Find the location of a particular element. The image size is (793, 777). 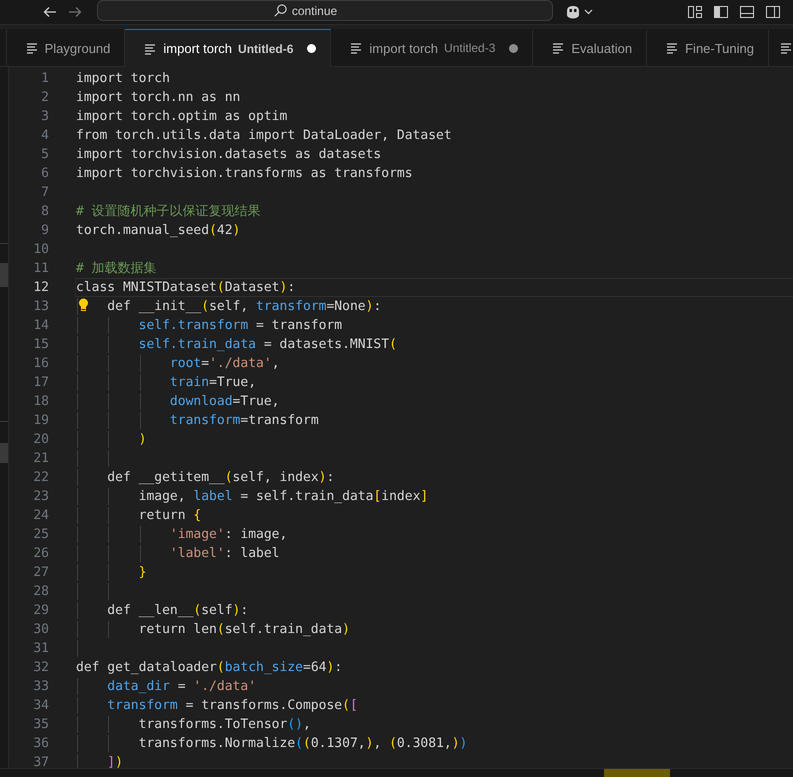

code-line: ]) is located at coordinates (114, 761).